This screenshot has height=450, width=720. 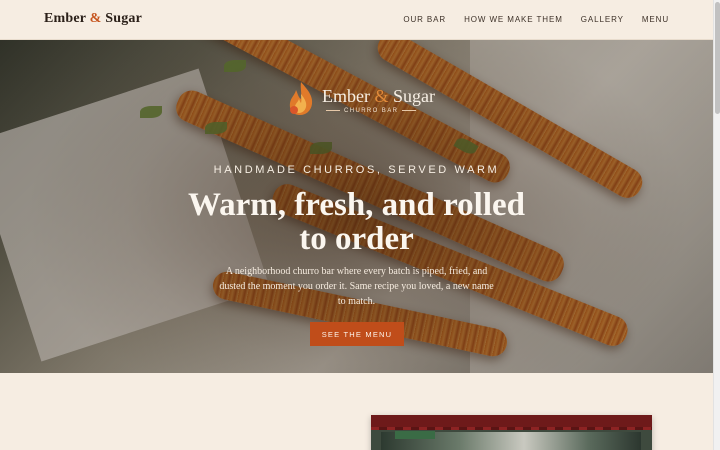 What do you see at coordinates (513, 19) in the screenshot?
I see `nav-how-we-make-them: How We Make Them` at bounding box center [513, 19].